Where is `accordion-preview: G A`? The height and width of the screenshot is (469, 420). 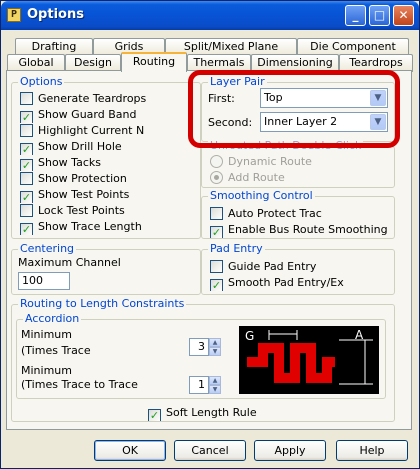 accordion-preview: G A is located at coordinates (309, 360).